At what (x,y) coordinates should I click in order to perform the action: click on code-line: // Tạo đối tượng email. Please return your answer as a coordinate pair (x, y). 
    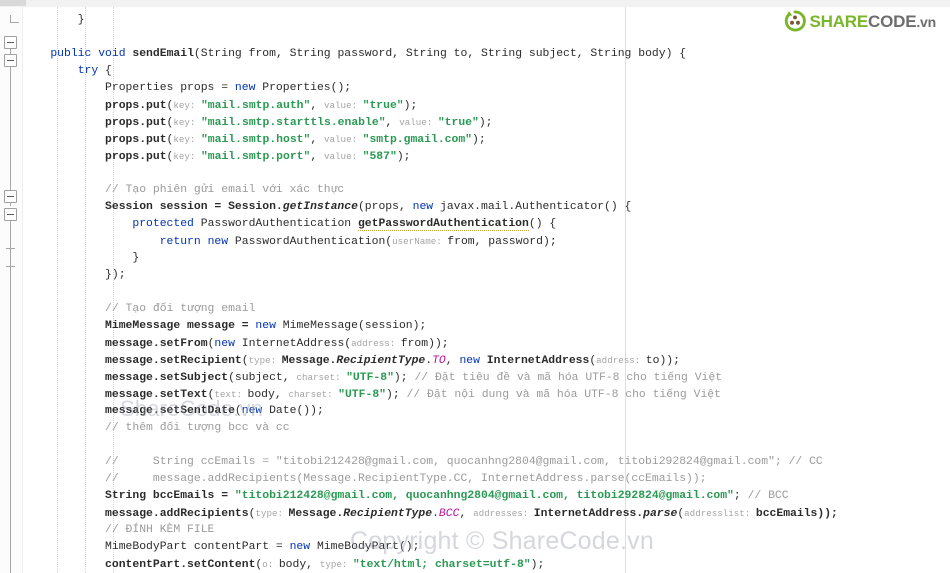
    Looking at the image, I should click on (486, 309).